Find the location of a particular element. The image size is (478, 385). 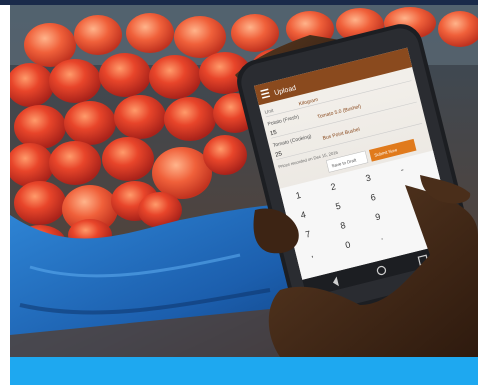

bottom-band is located at coordinates (244, 371).